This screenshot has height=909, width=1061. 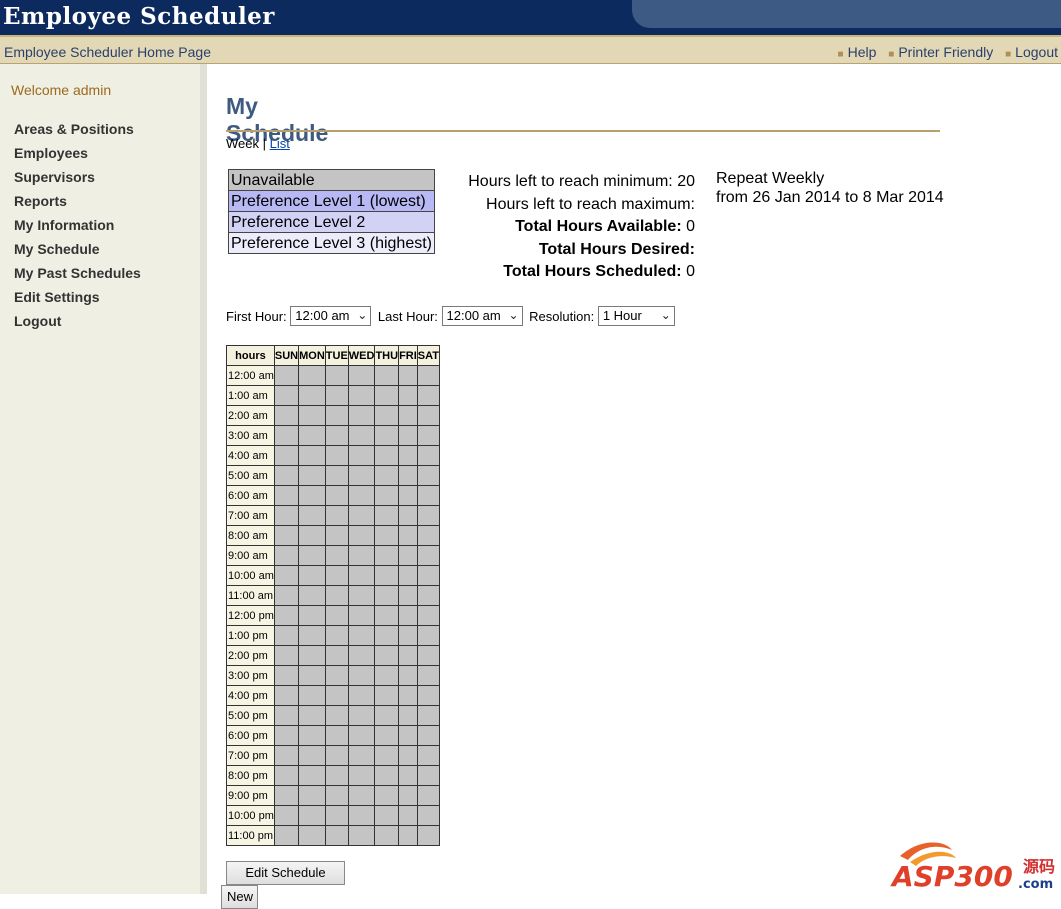 What do you see at coordinates (77, 277) in the screenshot?
I see `sidebar-item-my-past-schedules: My Past Schedules` at bounding box center [77, 277].